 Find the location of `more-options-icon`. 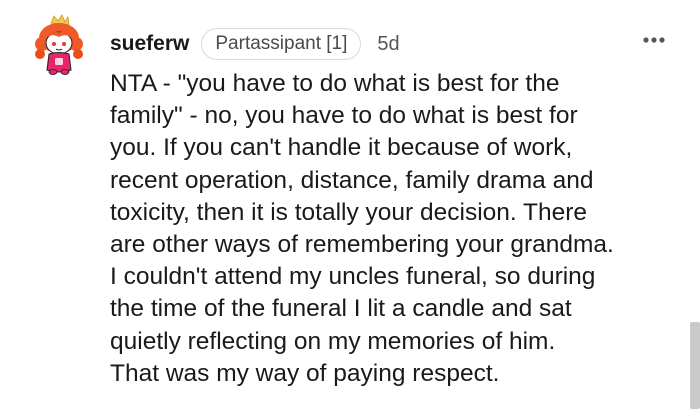

more-options-icon is located at coordinates (654, 40).